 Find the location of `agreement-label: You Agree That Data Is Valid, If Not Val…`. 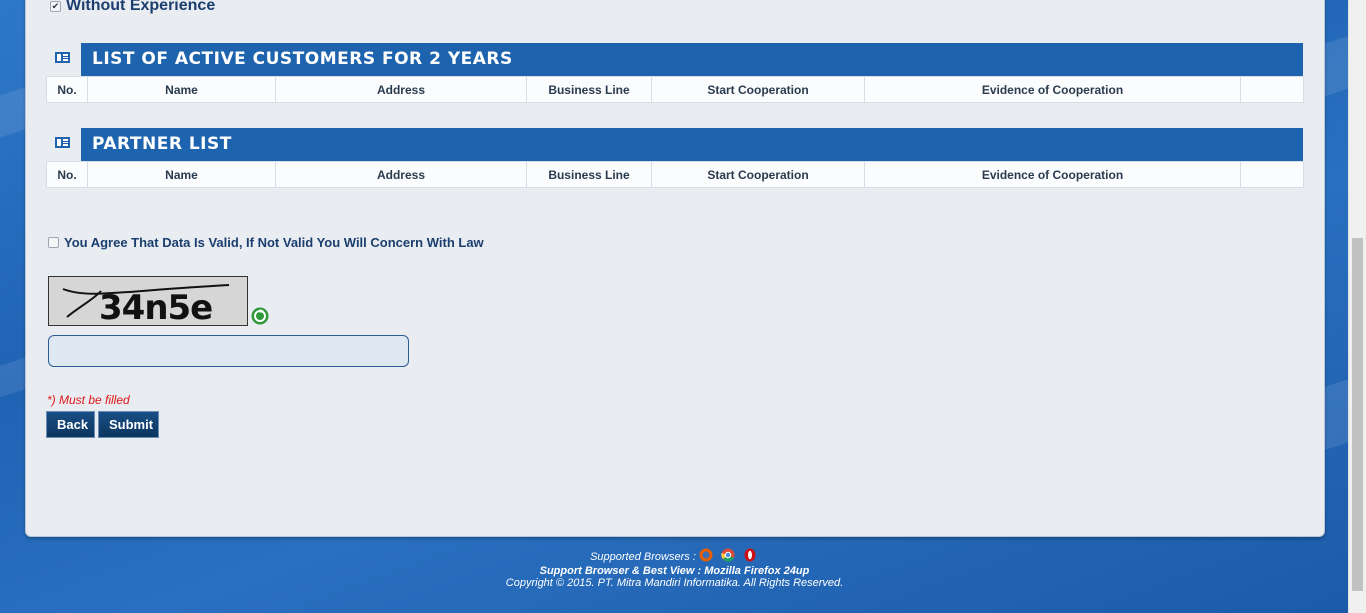

agreement-label: You Agree That Data Is Valid, If Not Val… is located at coordinates (274, 242).